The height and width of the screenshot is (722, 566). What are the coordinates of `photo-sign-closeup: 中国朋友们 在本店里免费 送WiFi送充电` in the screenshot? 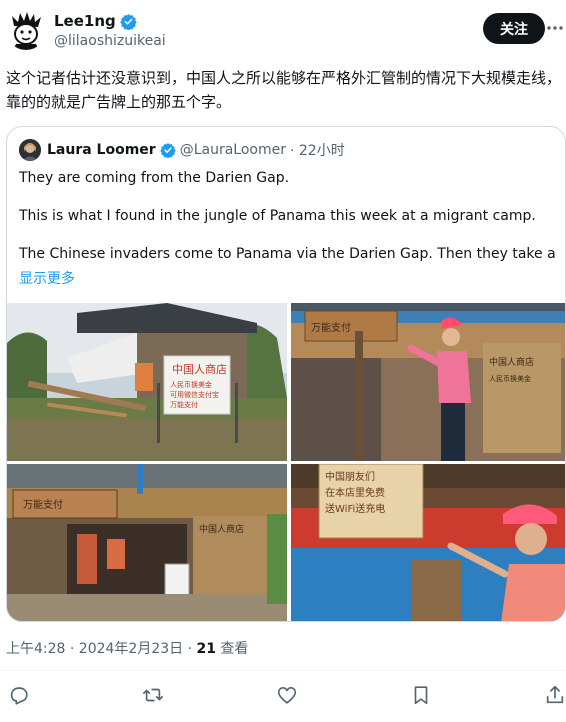 It's located at (428, 542).